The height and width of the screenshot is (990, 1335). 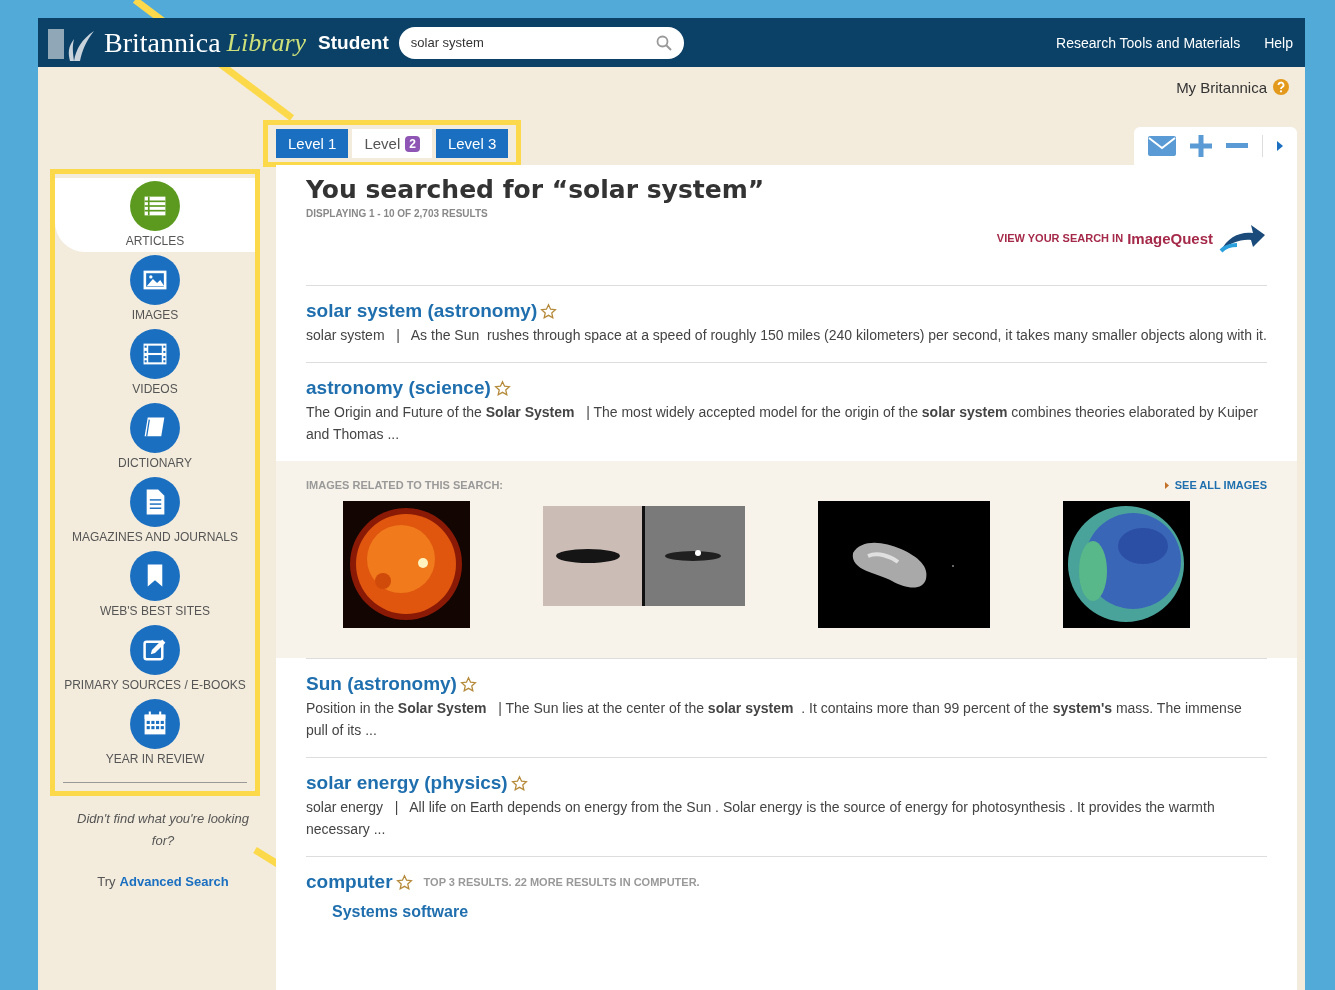 I want to click on sidebar-item: ARTICLES, so click(x=155, y=215).